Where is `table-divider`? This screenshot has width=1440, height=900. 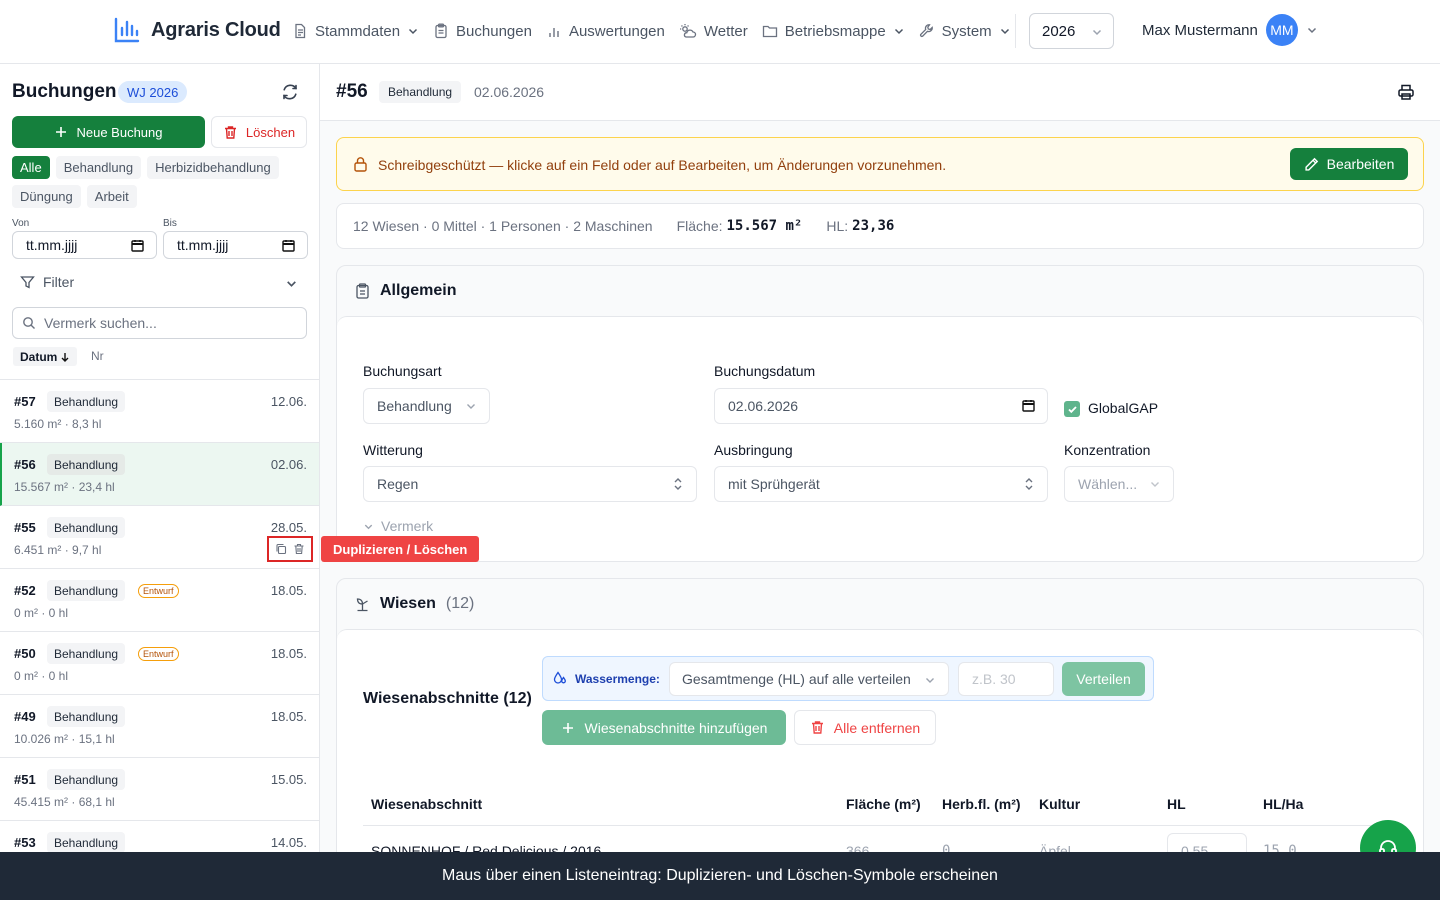 table-divider is located at coordinates (881, 825).